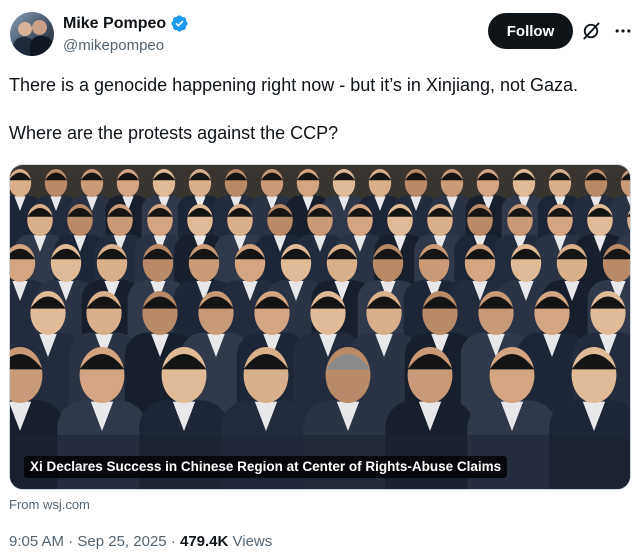 The image size is (642, 559). Describe the element at coordinates (530, 31) in the screenshot. I see `follow-button: Follow` at that location.